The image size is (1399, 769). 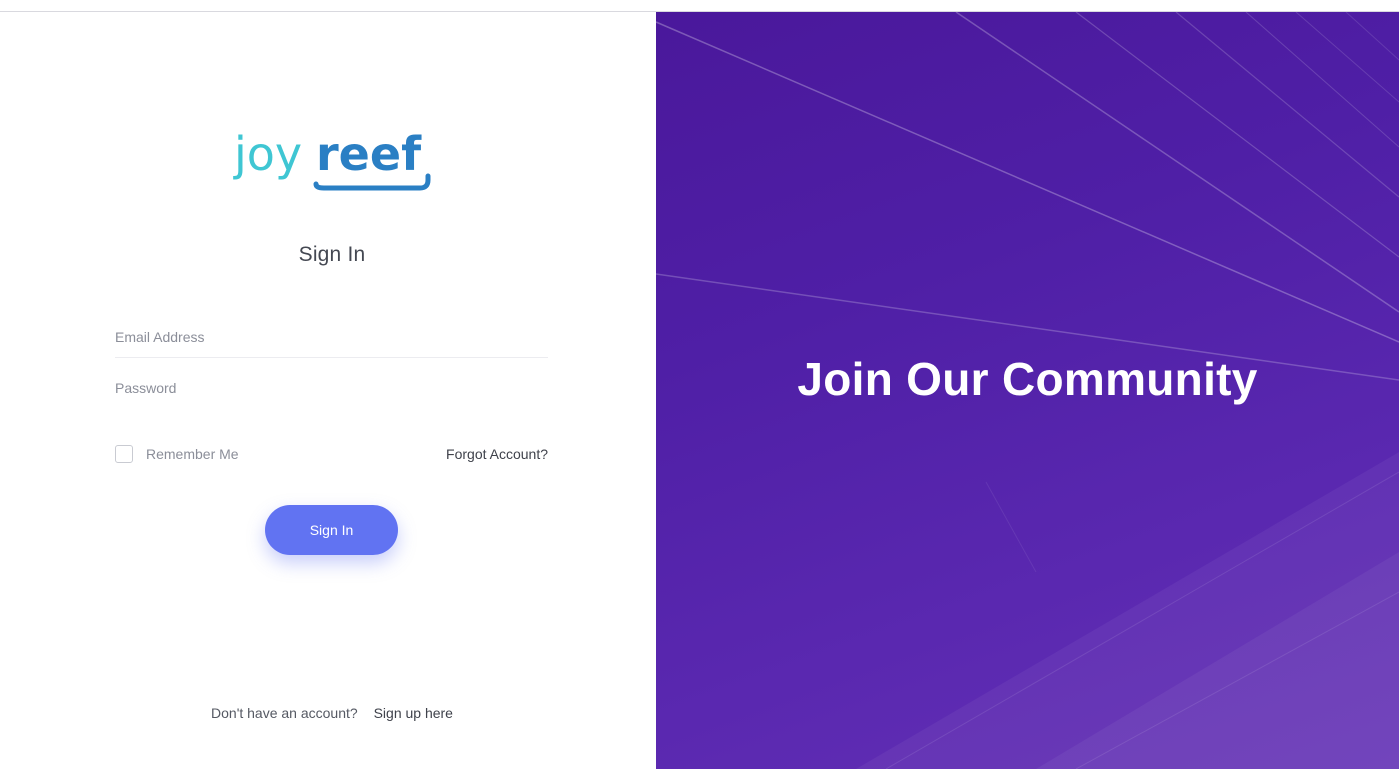 I want to click on joyreef-logo: joy reef, so click(x=332, y=159).